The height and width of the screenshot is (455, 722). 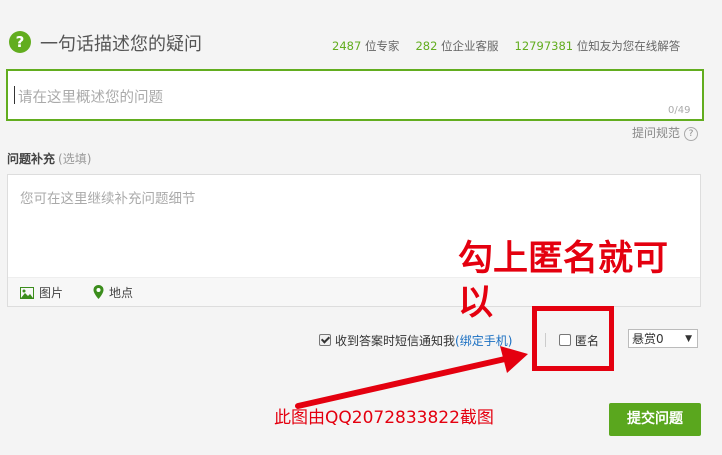 What do you see at coordinates (411, 377) in the screenshot?
I see `annotation-arrow` at bounding box center [411, 377].